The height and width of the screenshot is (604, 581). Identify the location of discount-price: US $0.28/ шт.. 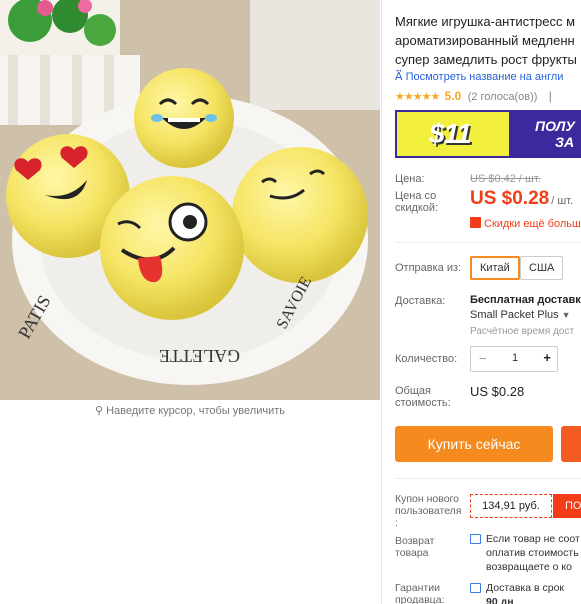
(522, 198).